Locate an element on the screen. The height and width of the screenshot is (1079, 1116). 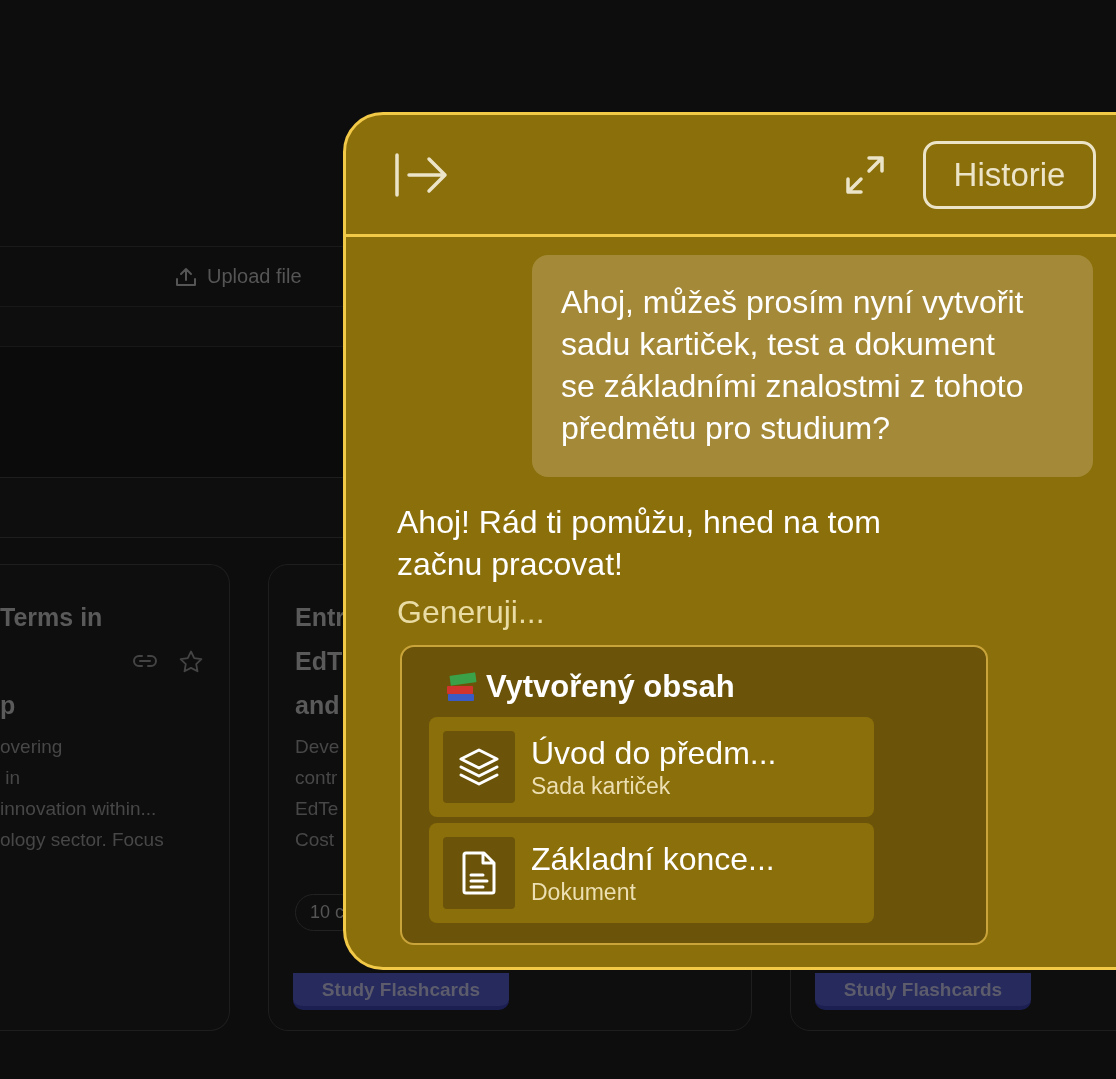
card-title: EdT is located at coordinates (319, 661).